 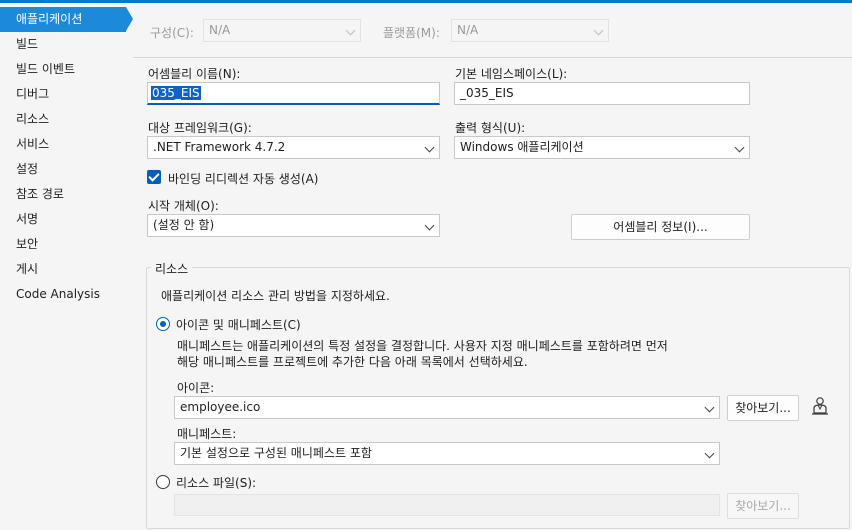 What do you see at coordinates (293, 93) in the screenshot?
I see `assembly-name-input: 035_EIS` at bounding box center [293, 93].